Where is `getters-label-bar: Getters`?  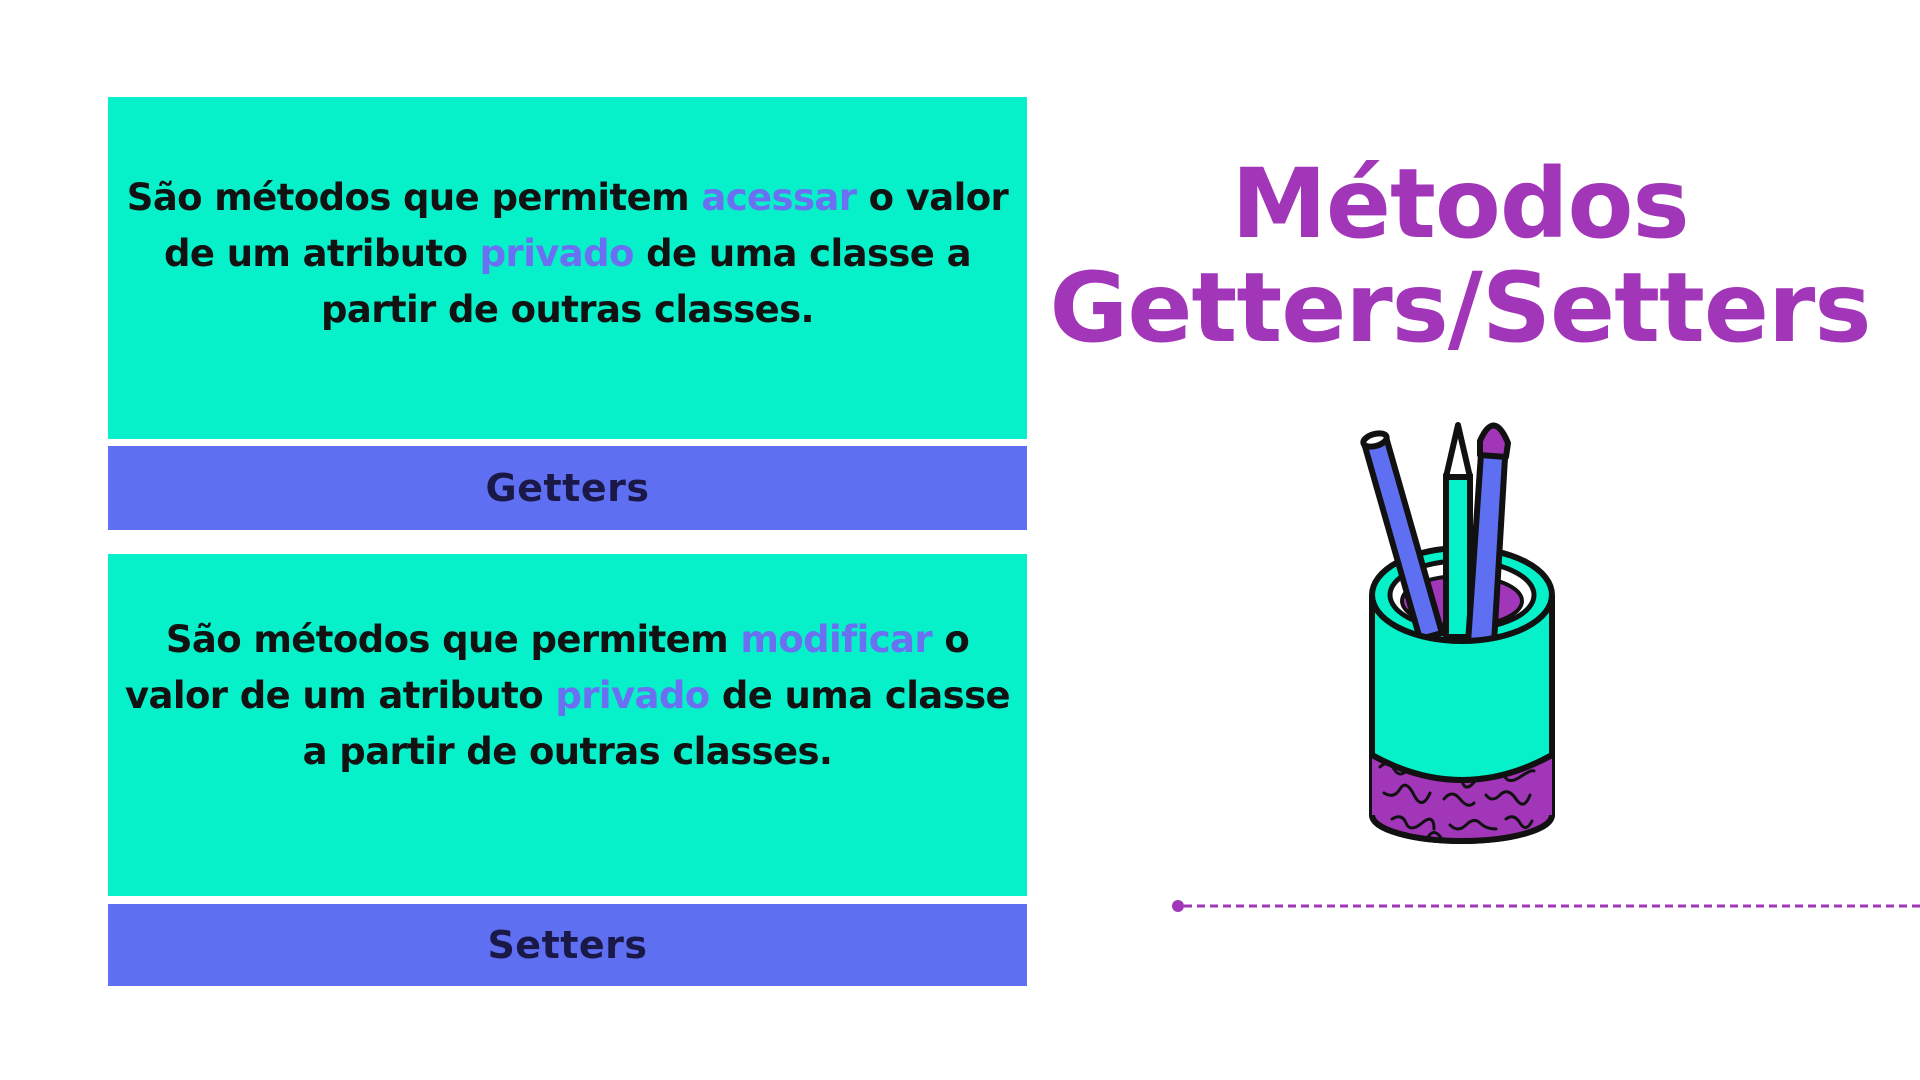 getters-label-bar: Getters is located at coordinates (567, 488).